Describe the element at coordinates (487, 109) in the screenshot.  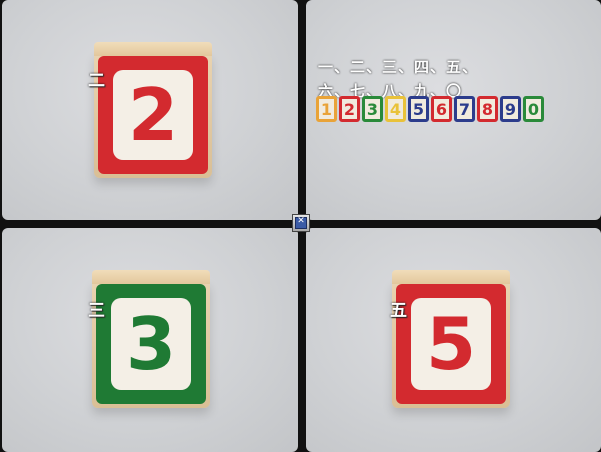
I see `mini-number-block: 8` at that location.